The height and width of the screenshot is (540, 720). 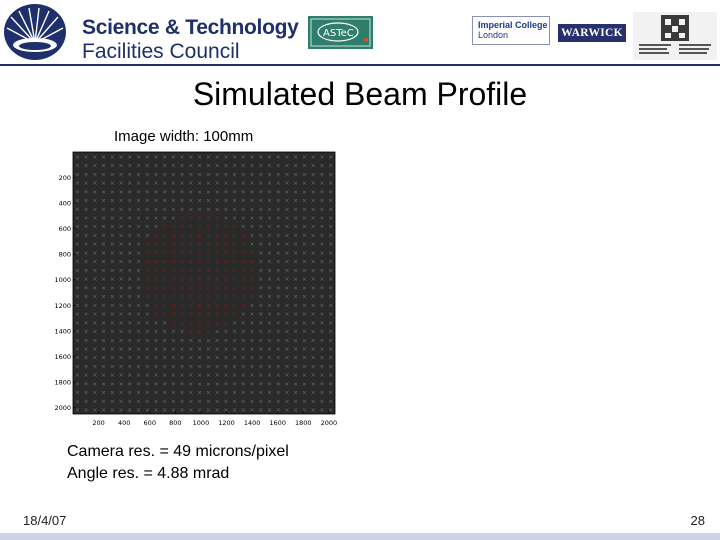 What do you see at coordinates (124, 423) in the screenshot?
I see `x-tick-label: 400` at bounding box center [124, 423].